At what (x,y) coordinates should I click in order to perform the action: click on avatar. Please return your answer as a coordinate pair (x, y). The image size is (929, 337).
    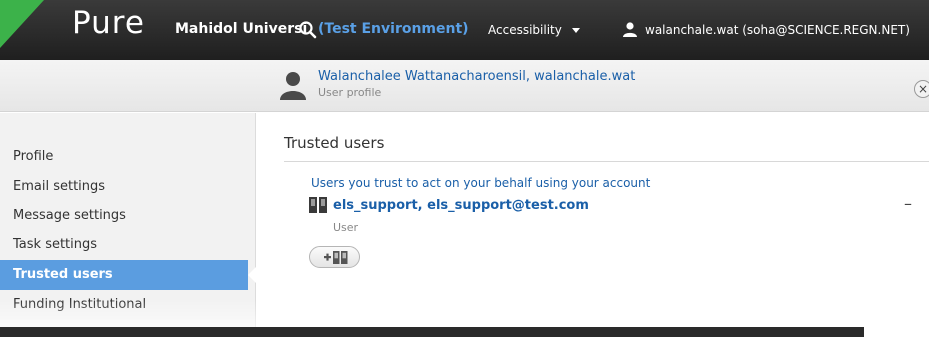
    Looking at the image, I should click on (293, 86).